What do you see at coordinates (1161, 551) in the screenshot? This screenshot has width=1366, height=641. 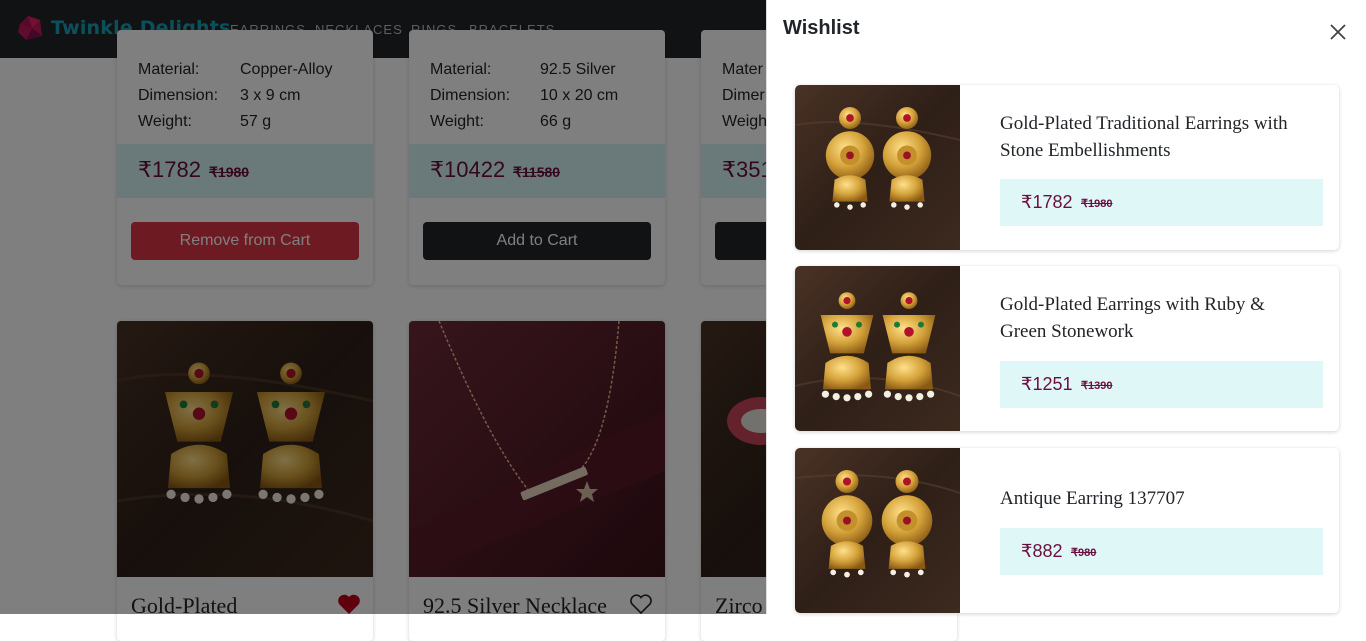 I see `wishlist-price-band: ₹882 ₹980` at bounding box center [1161, 551].